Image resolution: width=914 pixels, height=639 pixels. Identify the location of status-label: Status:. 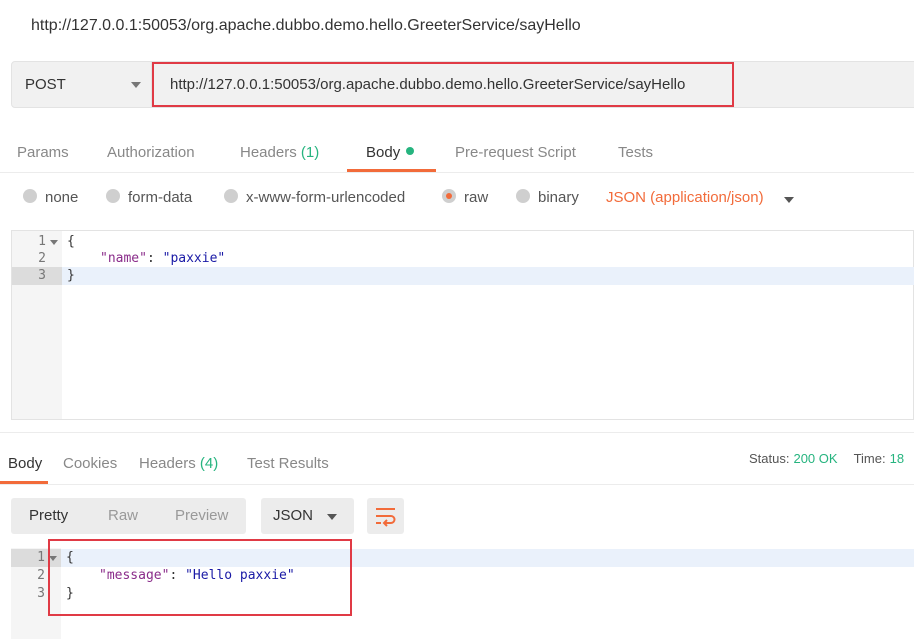
(769, 458).